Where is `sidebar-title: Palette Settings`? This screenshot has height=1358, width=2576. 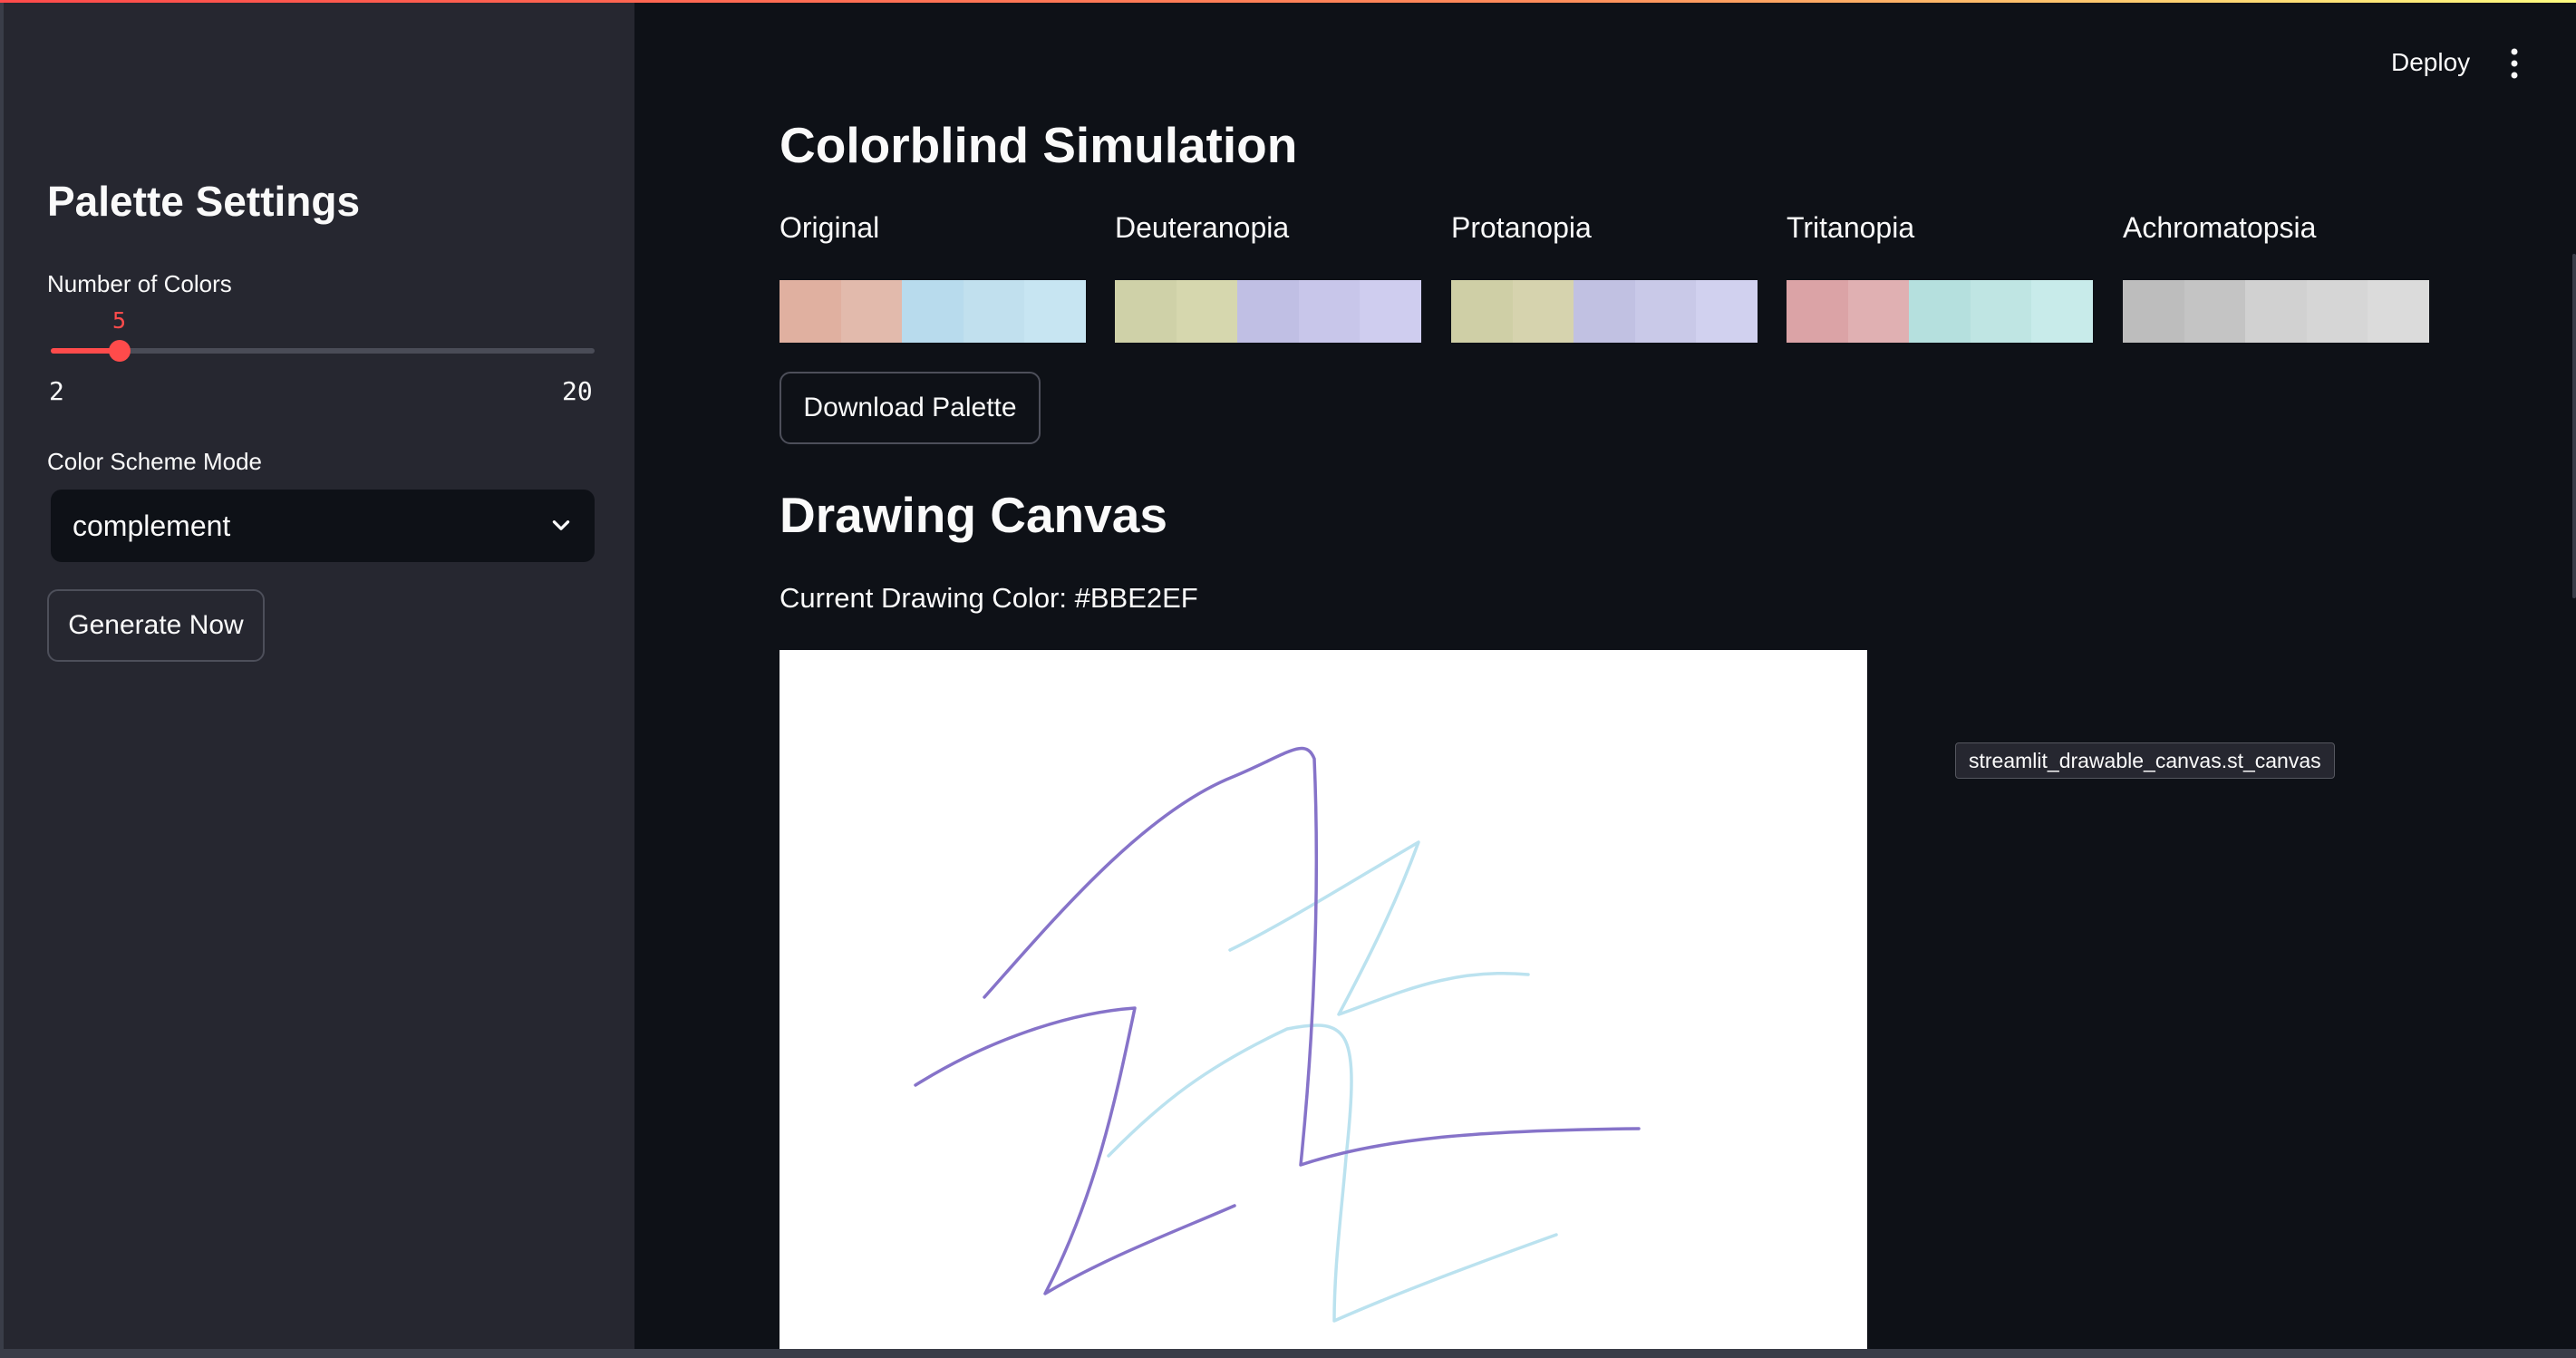
sidebar-title: Palette Settings is located at coordinates (204, 201).